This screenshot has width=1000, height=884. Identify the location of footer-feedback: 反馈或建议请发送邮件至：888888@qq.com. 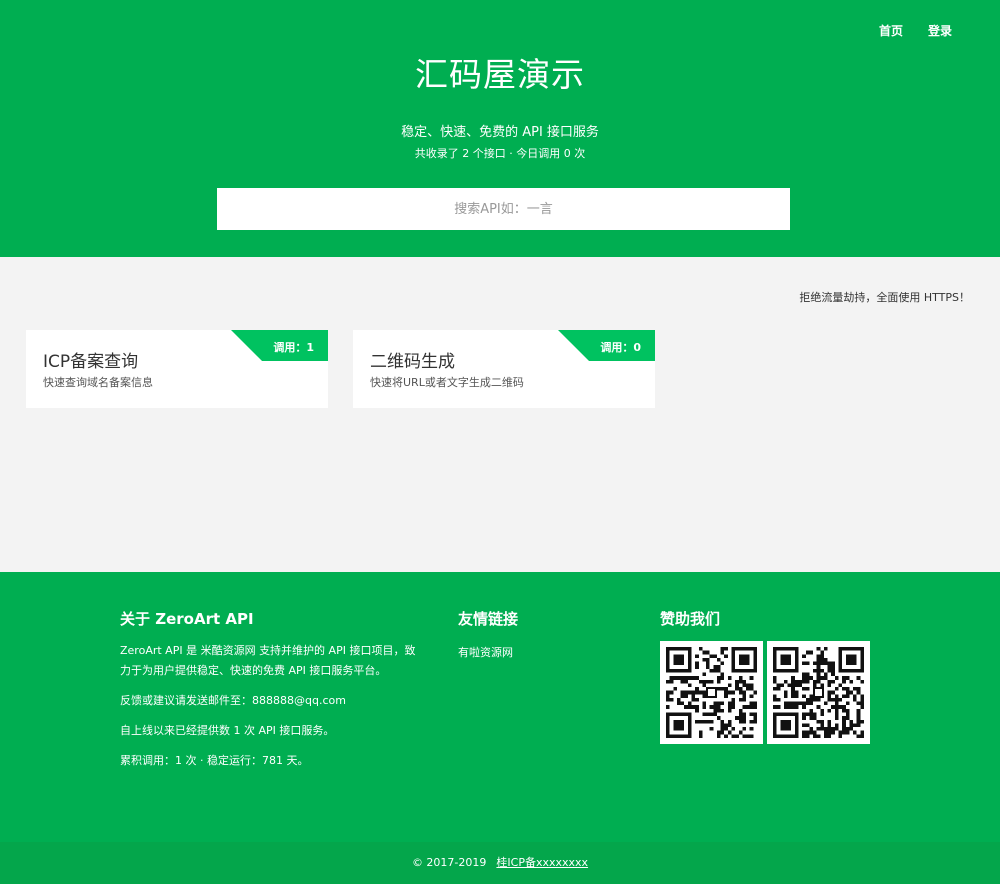
(233, 700).